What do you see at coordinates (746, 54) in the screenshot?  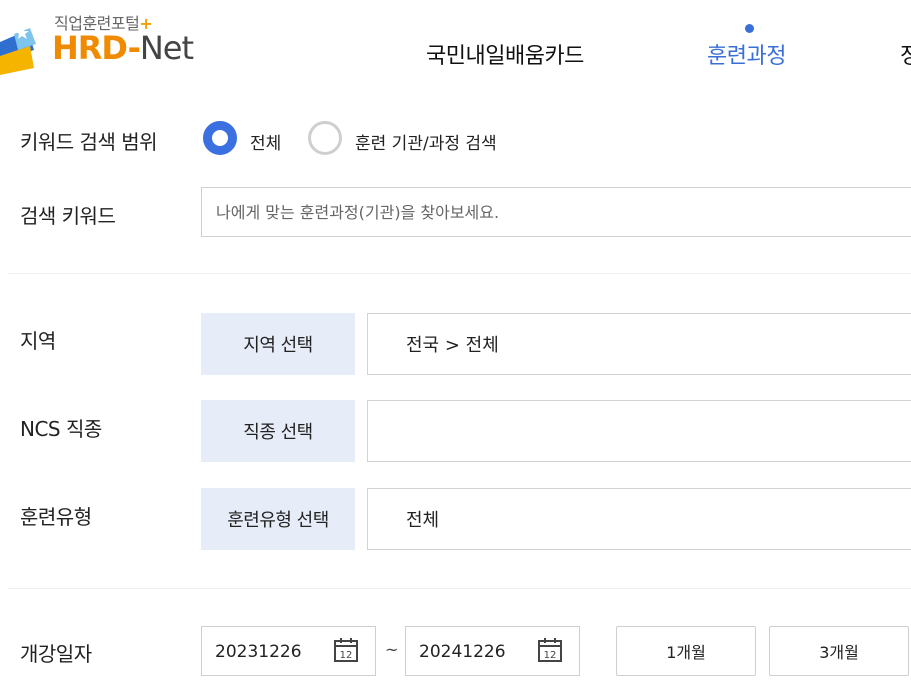 I see `nav-item-training-course: 훈련과정` at bounding box center [746, 54].